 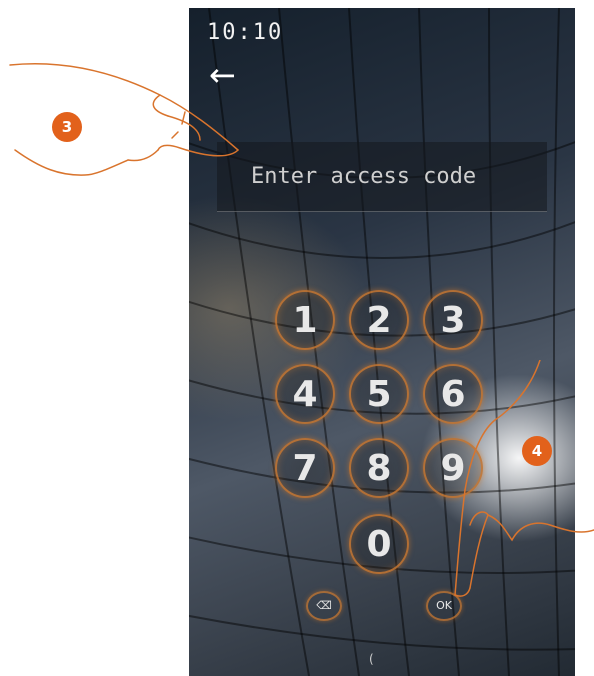 I want to click on key-7: 7, so click(x=305, y=468).